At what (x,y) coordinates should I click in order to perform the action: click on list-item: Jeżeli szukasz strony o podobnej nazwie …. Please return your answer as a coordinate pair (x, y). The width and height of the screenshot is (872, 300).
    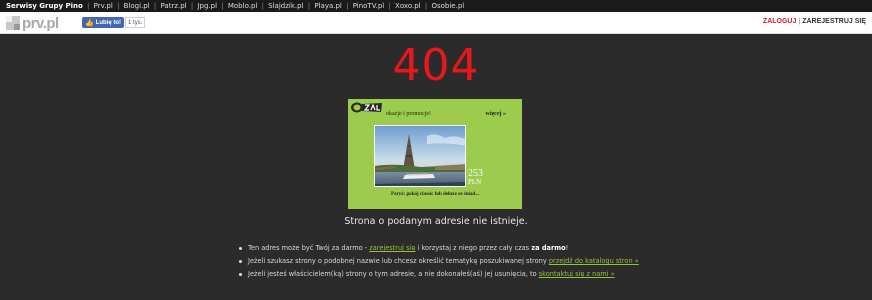
    Looking at the image, I should click on (439, 261).